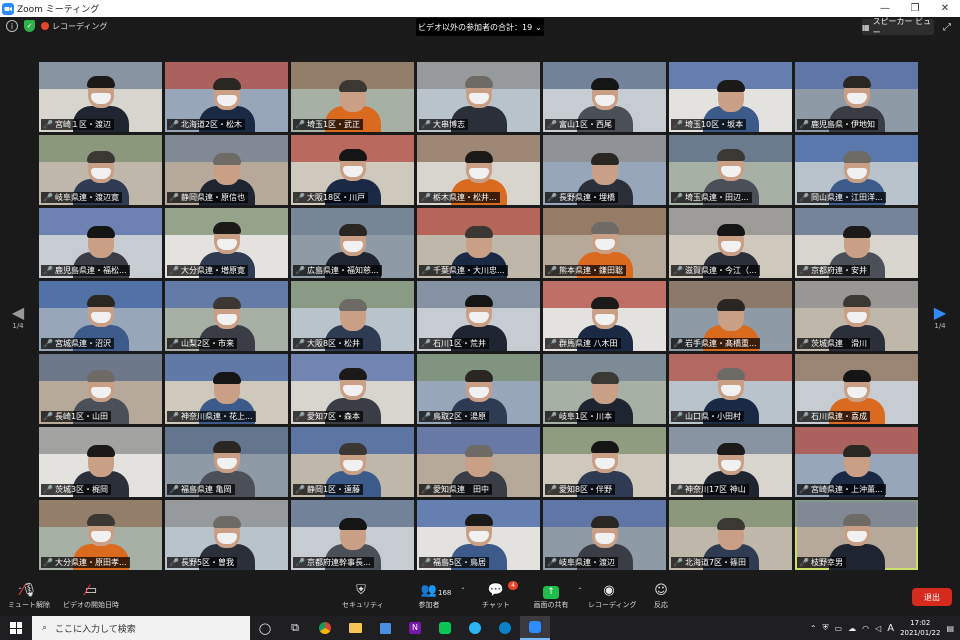  What do you see at coordinates (385, 628) in the screenshot?
I see `store-icon` at bounding box center [385, 628].